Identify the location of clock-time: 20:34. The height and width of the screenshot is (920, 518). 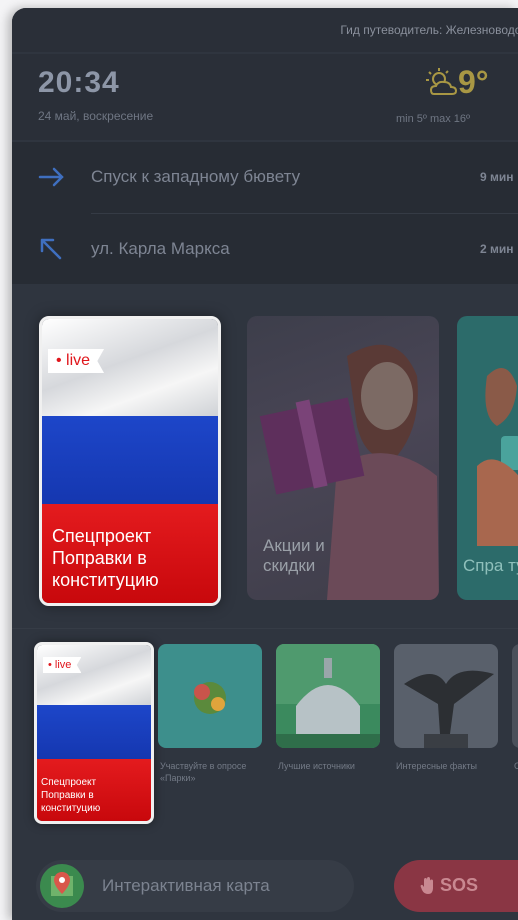
(79, 82).